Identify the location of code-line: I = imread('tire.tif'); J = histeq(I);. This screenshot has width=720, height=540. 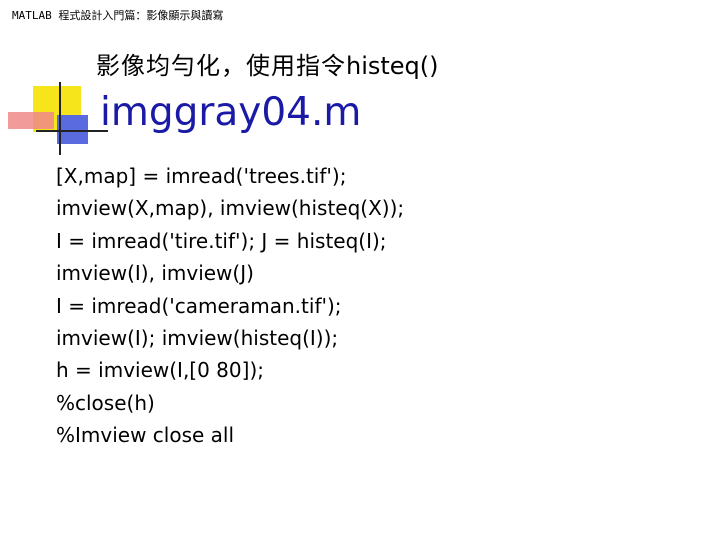
(221, 240).